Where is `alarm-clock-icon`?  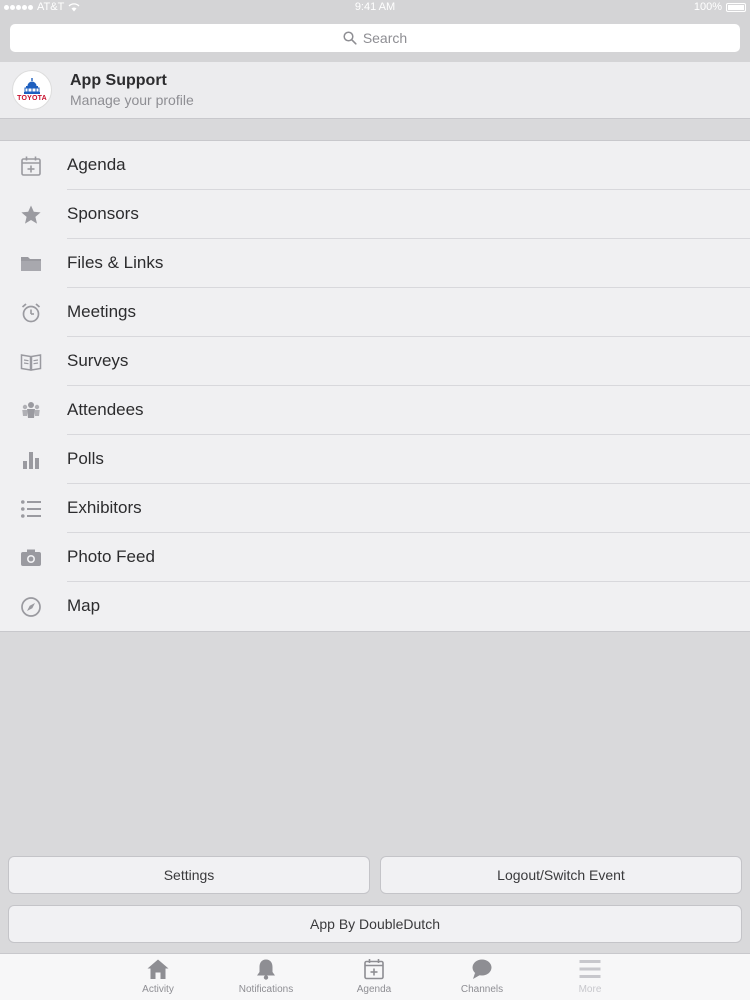
alarm-clock-icon is located at coordinates (31, 313).